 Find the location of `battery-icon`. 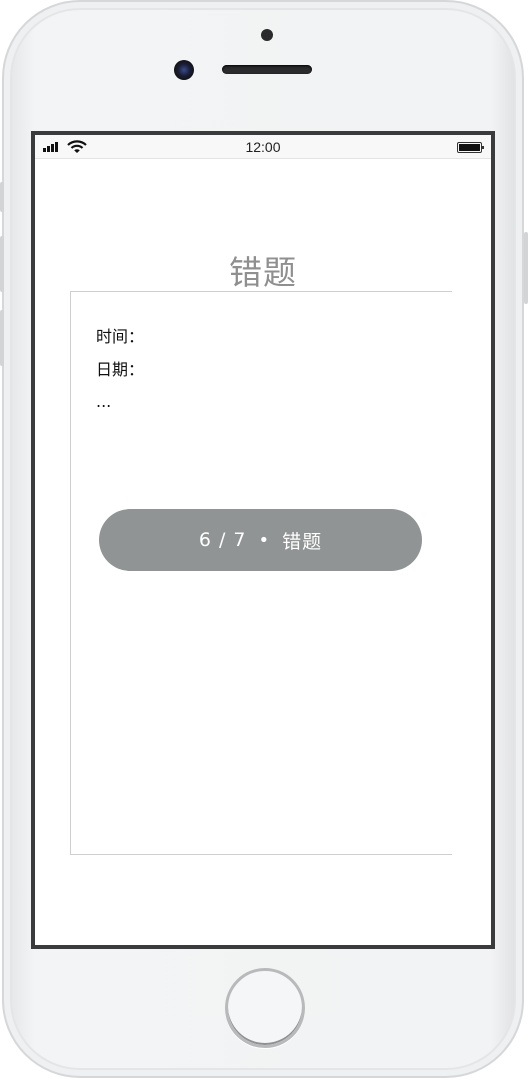

battery-icon is located at coordinates (470, 147).